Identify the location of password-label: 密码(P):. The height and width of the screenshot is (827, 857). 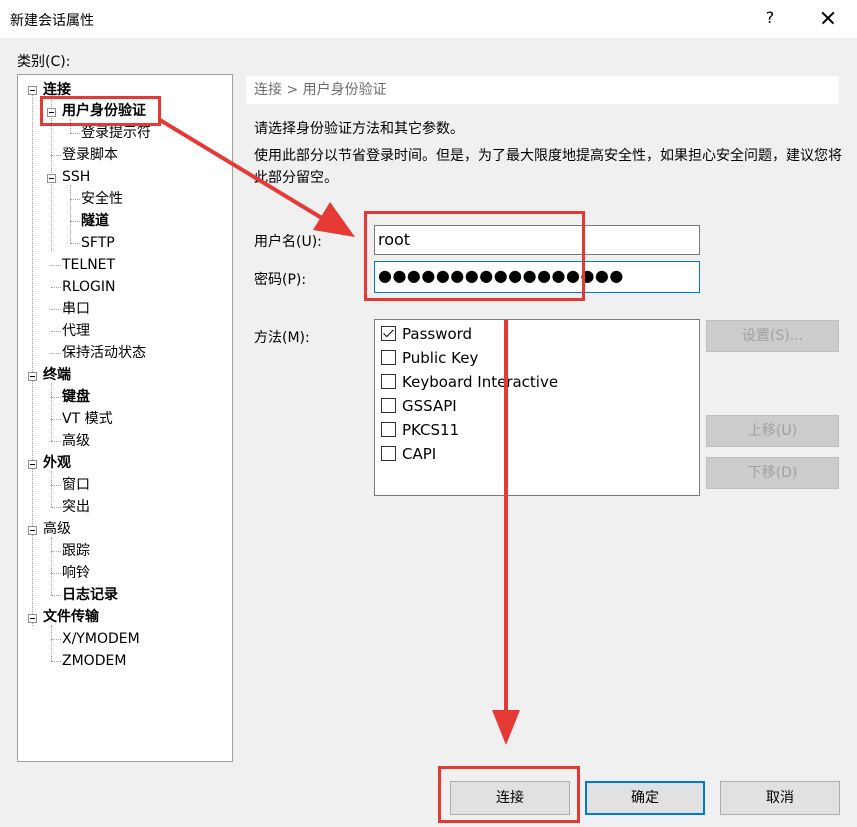
(280, 280).